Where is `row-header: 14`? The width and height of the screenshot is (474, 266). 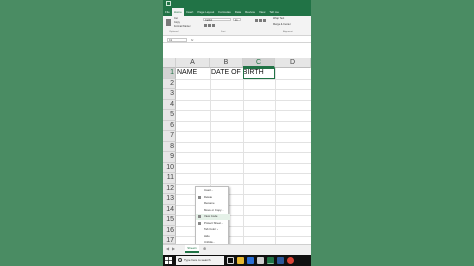
row-header: 14 is located at coordinates (169, 209).